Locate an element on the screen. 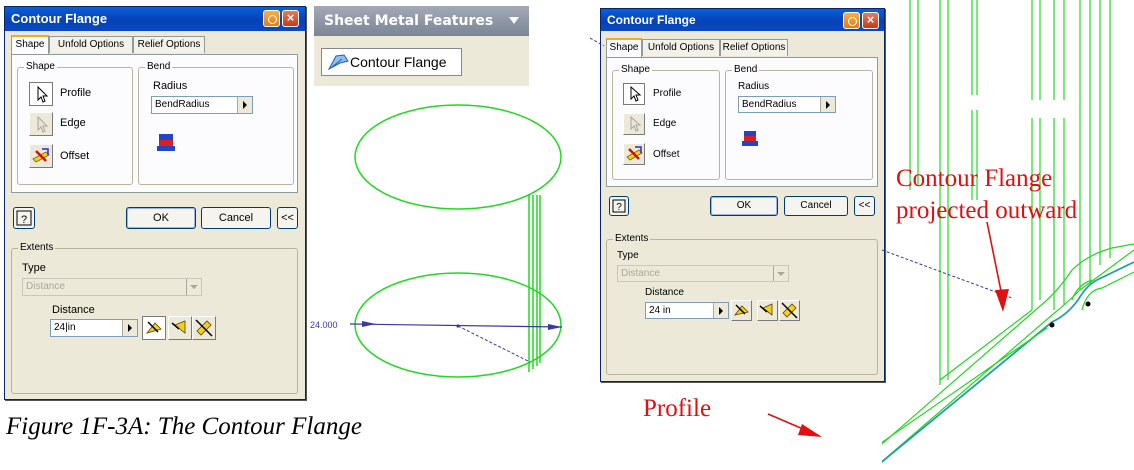  profile-annotation: Profile is located at coordinates (677, 408).